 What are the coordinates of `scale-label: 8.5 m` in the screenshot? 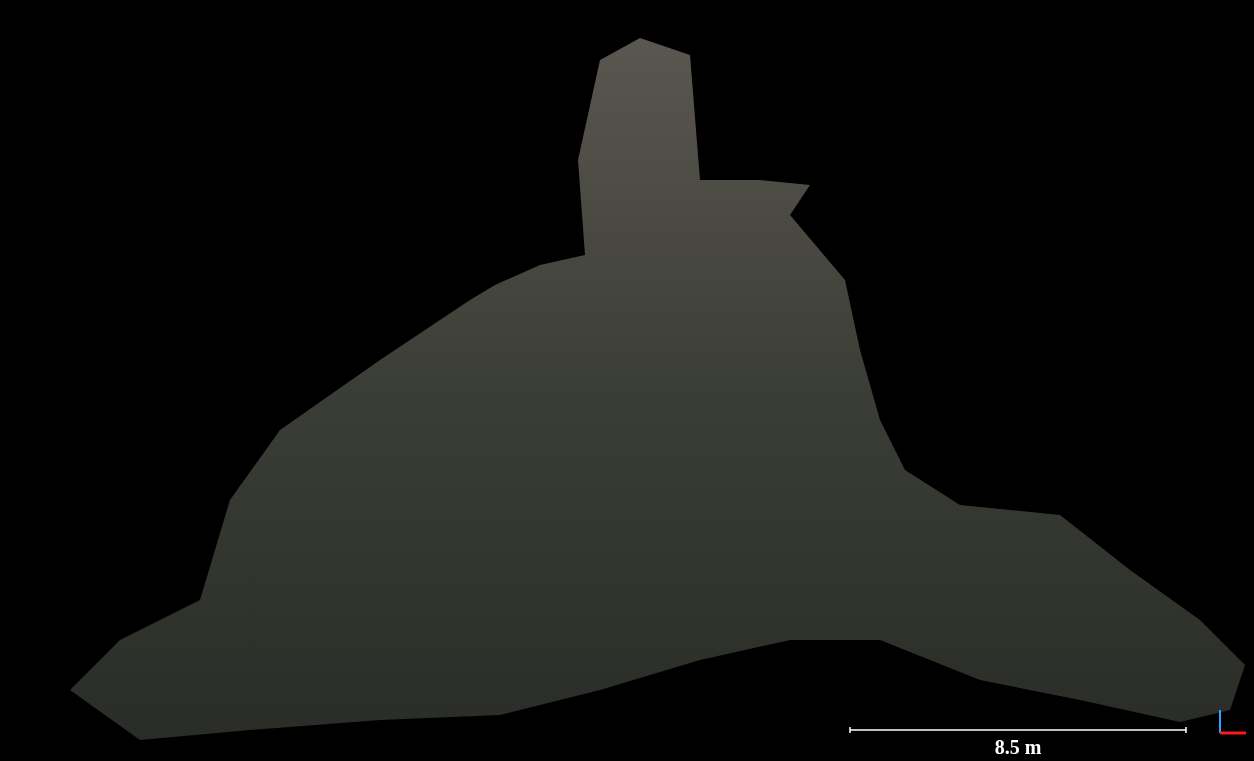 It's located at (1018, 747).